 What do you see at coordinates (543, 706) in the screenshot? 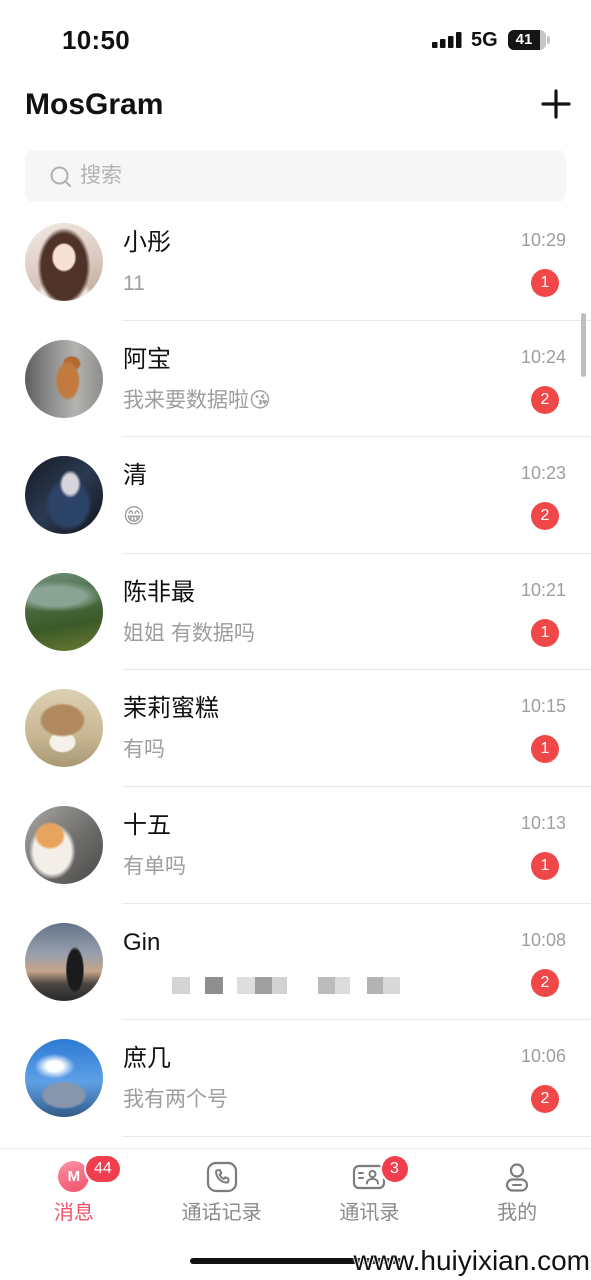
I see `chat-time: 10:15` at bounding box center [543, 706].